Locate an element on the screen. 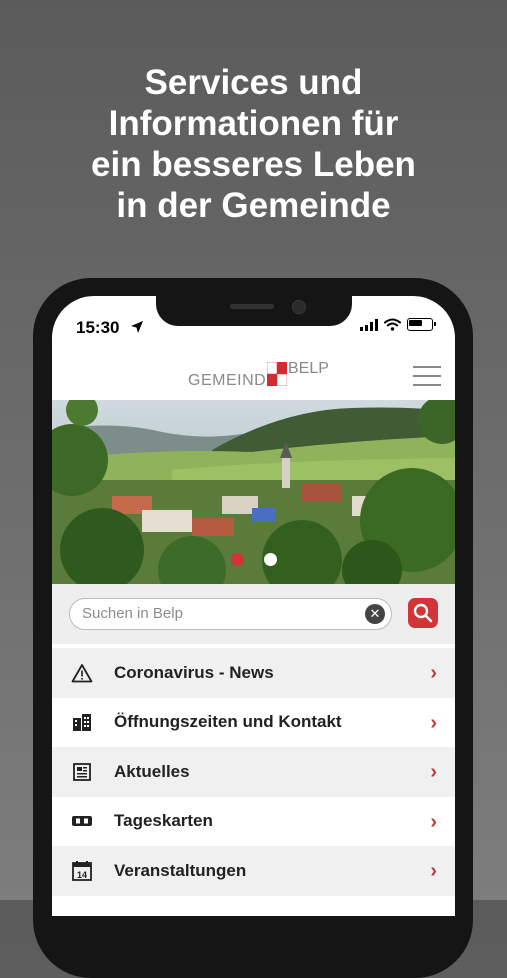  menu-item-label: Veranstaltungen is located at coordinates (180, 870).